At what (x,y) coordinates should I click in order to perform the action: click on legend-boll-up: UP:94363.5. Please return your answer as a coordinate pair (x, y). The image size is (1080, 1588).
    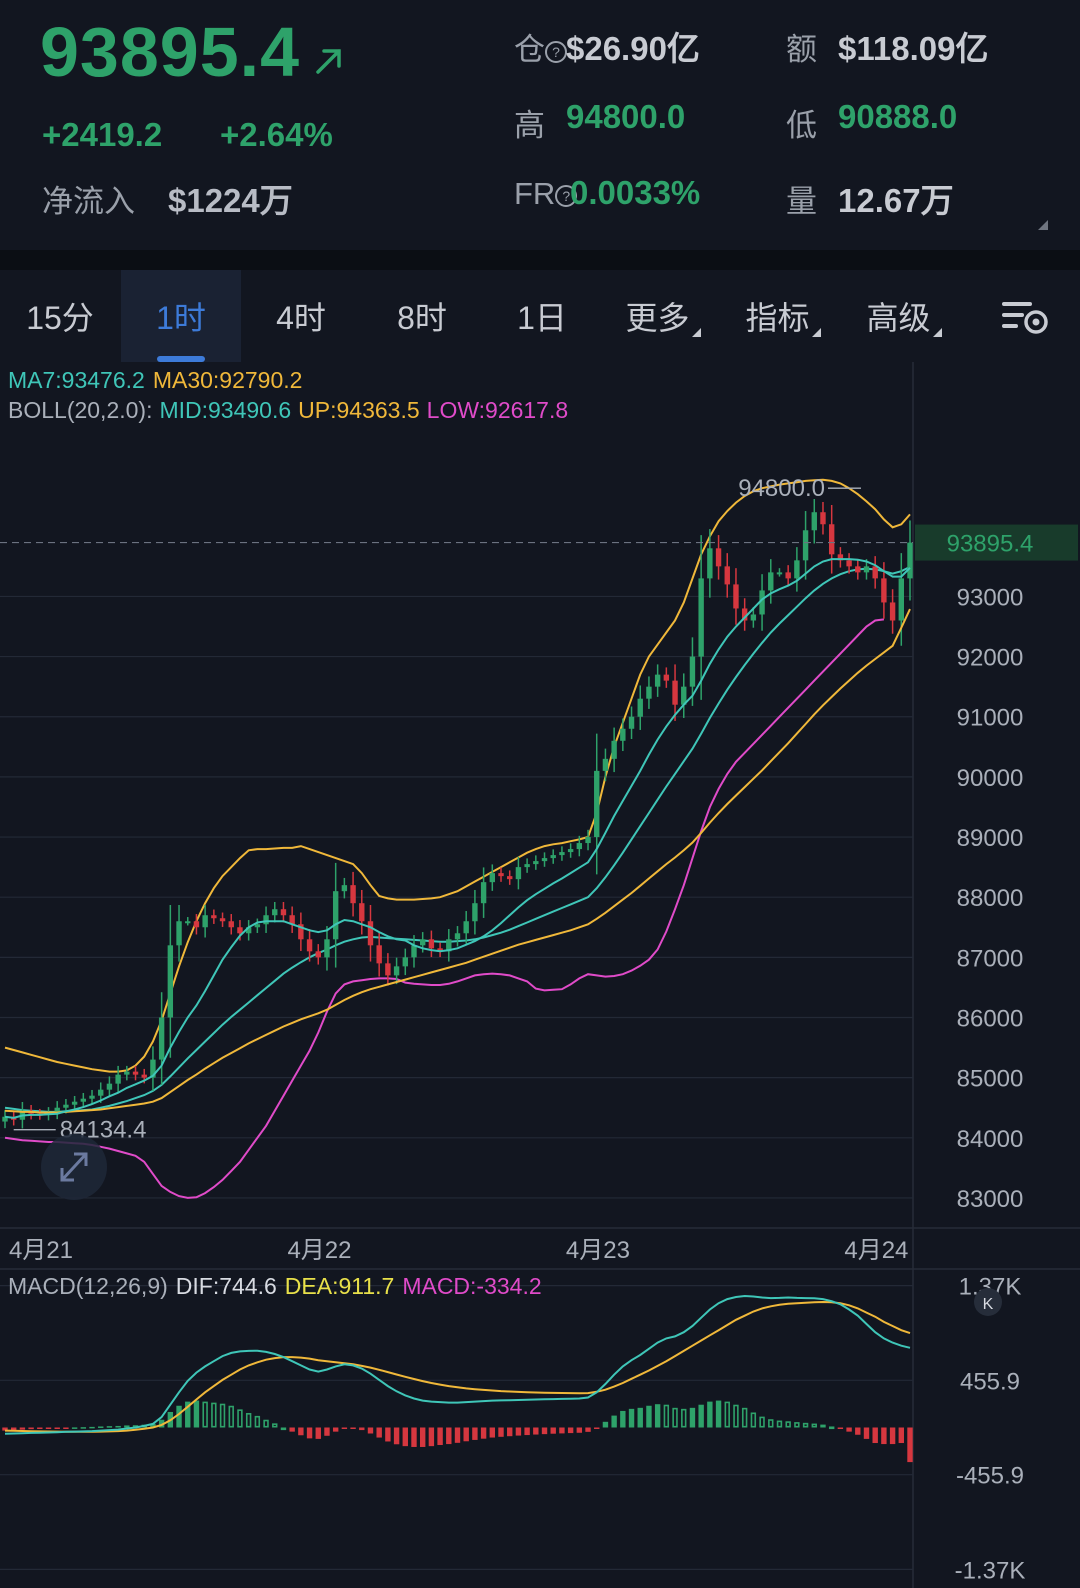
    Looking at the image, I should click on (358, 410).